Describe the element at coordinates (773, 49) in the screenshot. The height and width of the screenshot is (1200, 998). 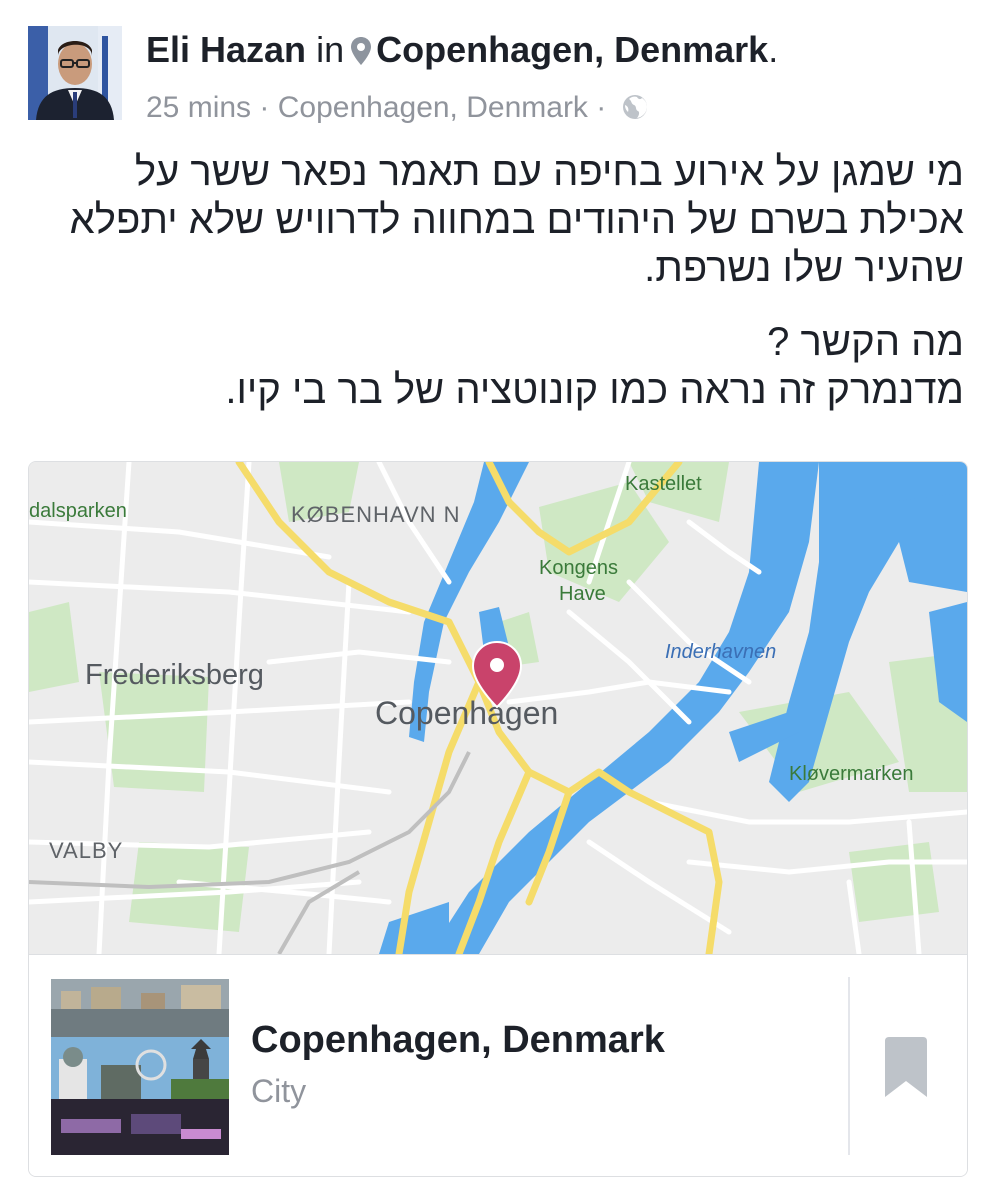
I see `author-line-period: .` at that location.